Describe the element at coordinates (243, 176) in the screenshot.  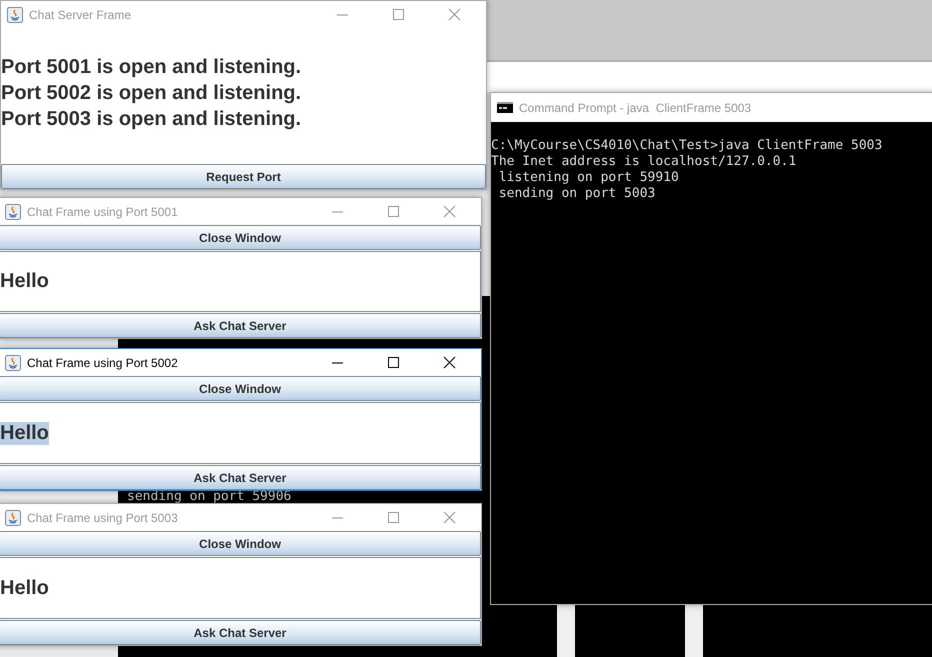
I see `request-port-button: Request Port` at that location.